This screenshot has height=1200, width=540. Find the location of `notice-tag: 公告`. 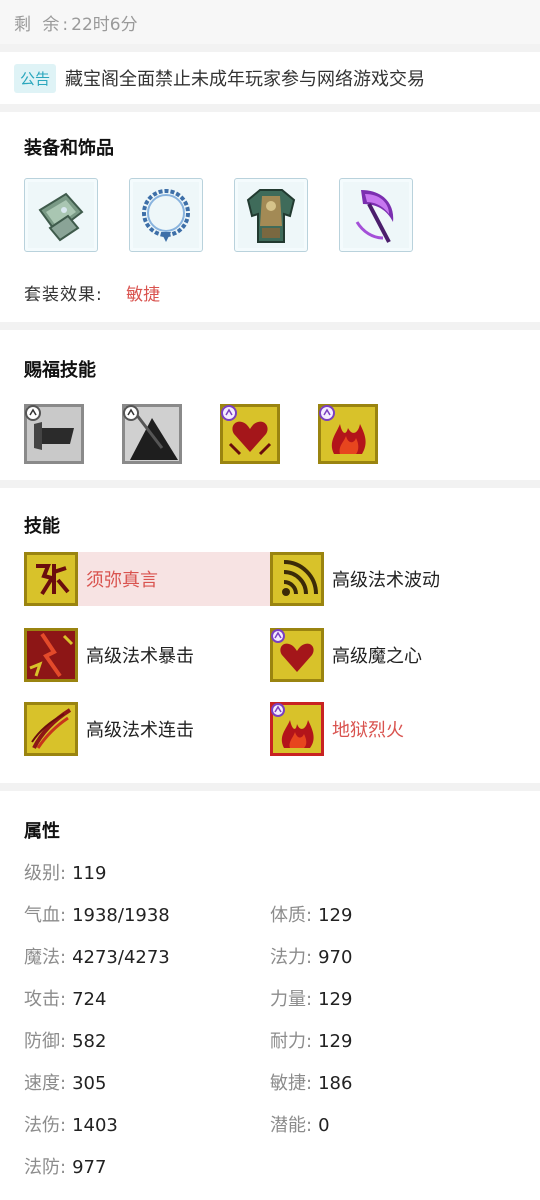

notice-tag: 公告 is located at coordinates (35, 78).